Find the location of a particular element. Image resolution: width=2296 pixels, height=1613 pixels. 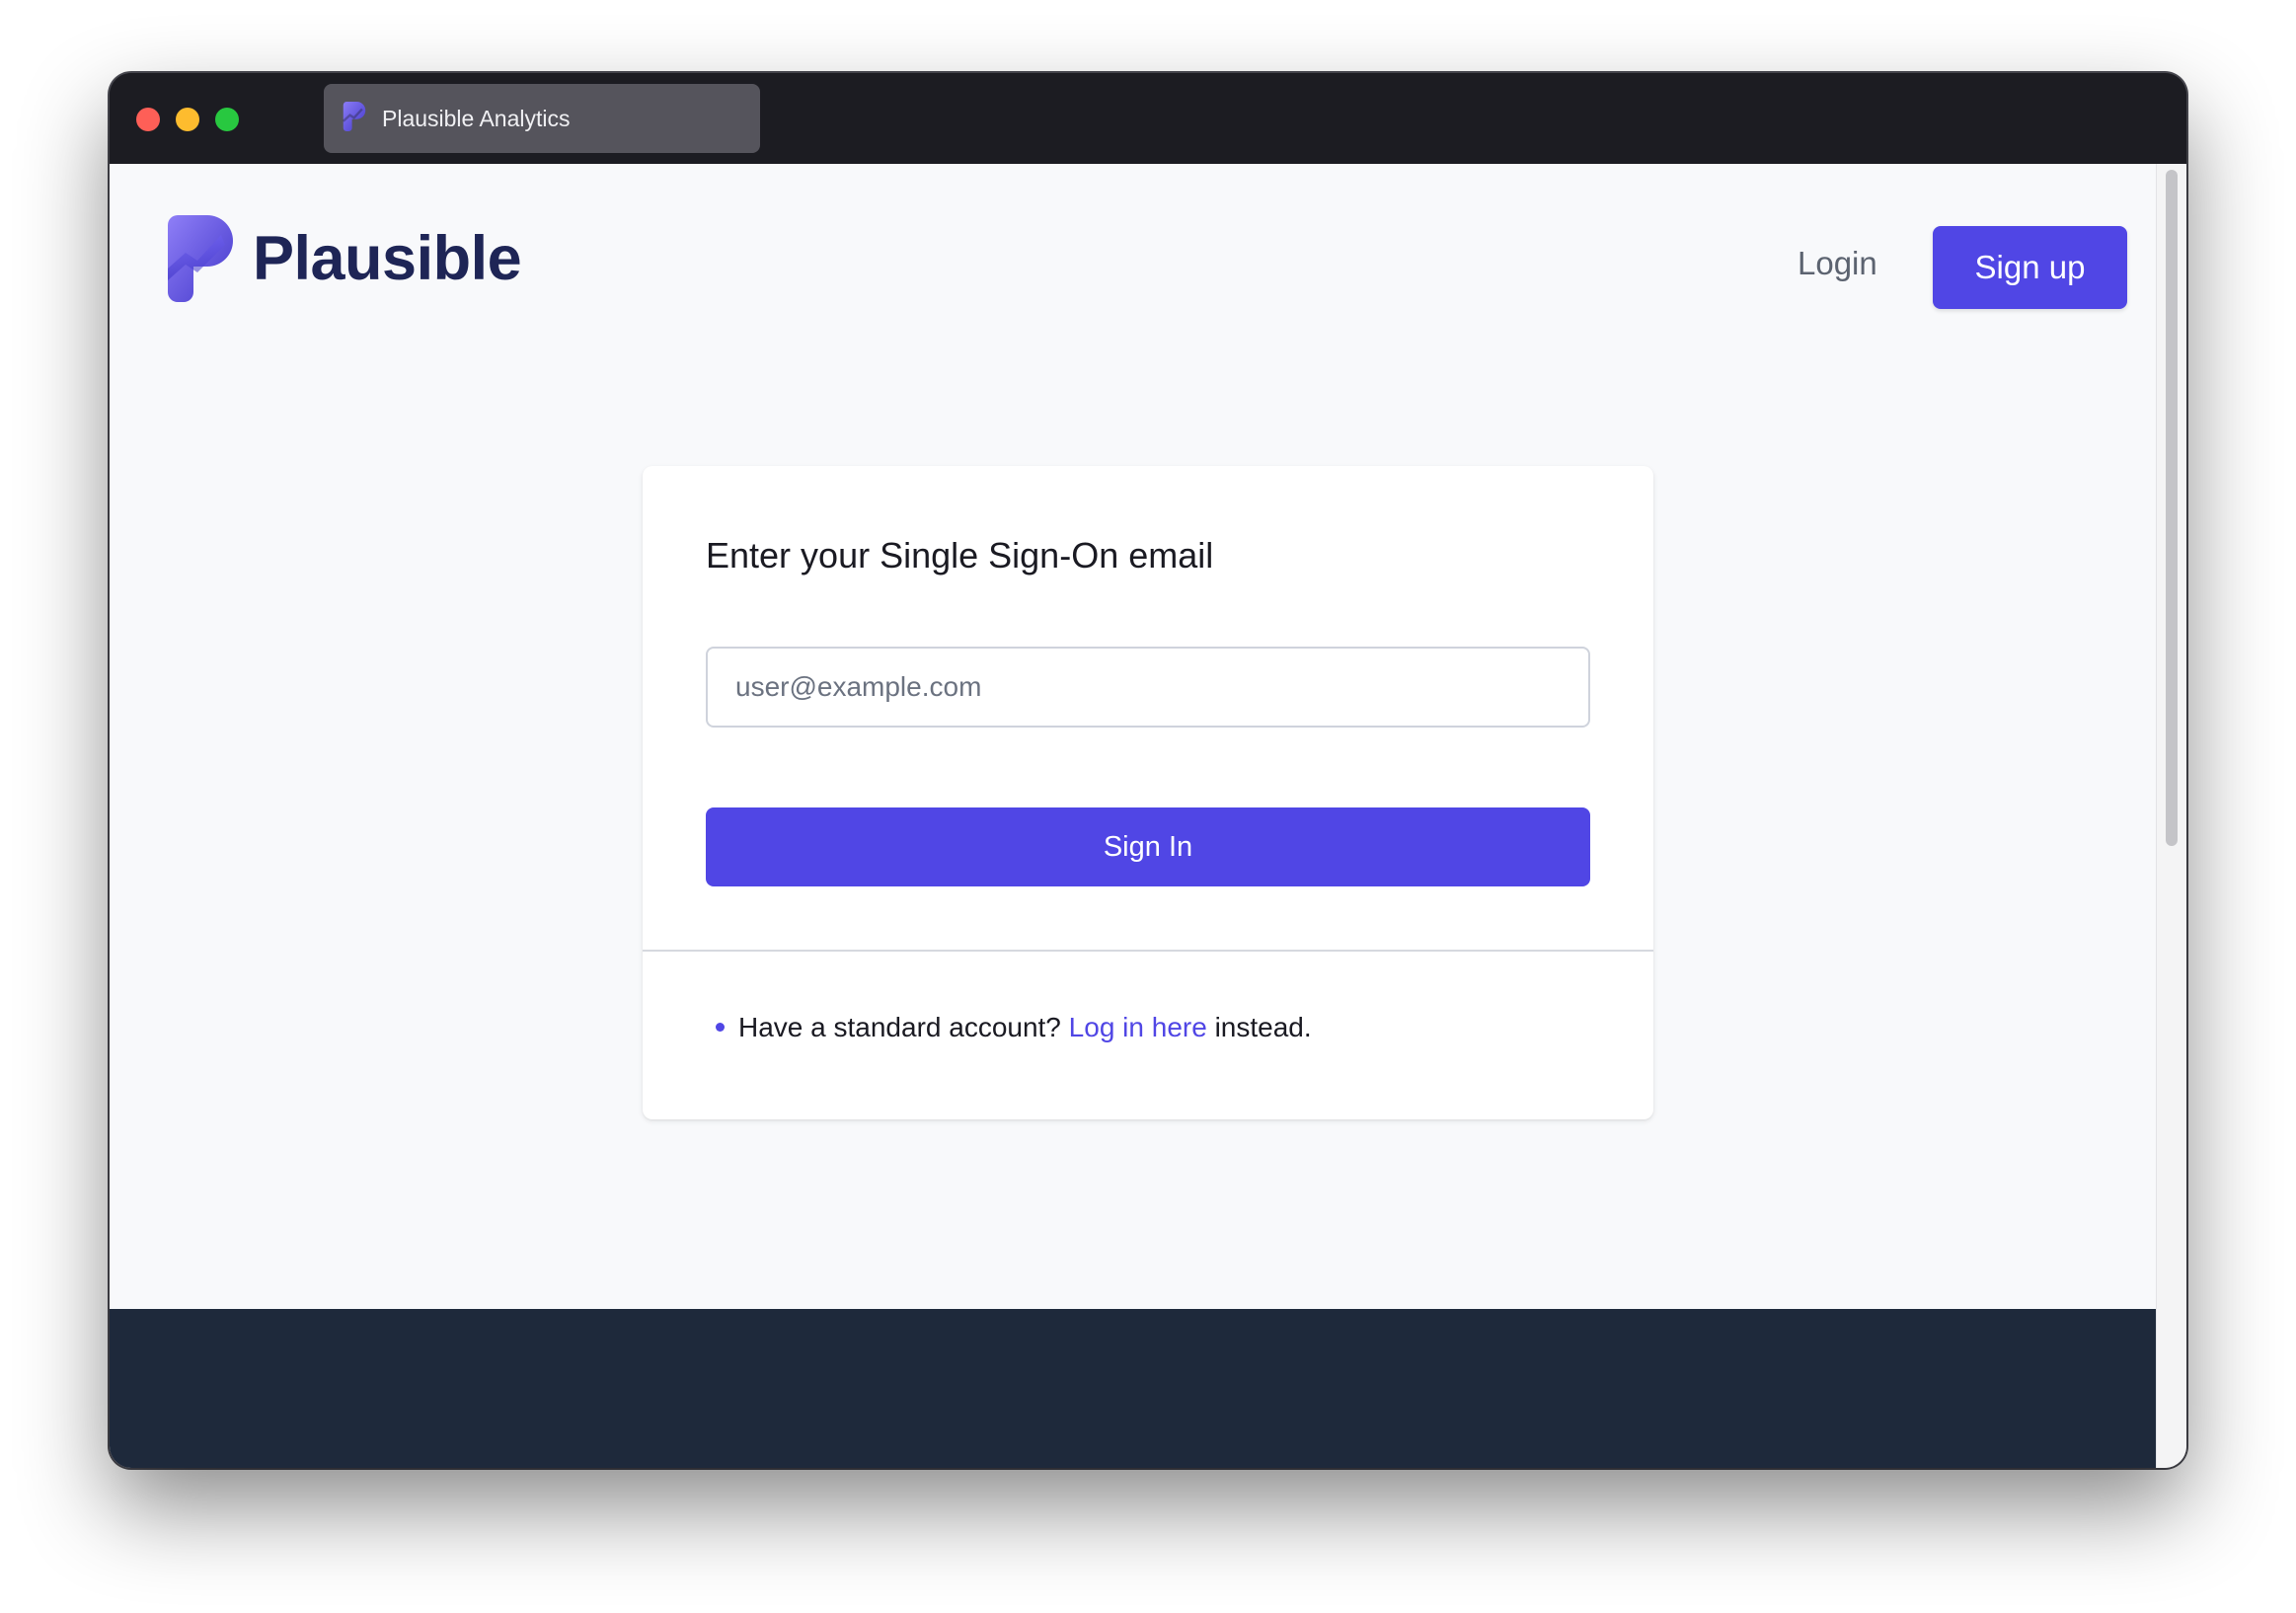

brand-logo: Plausible is located at coordinates (345, 258).